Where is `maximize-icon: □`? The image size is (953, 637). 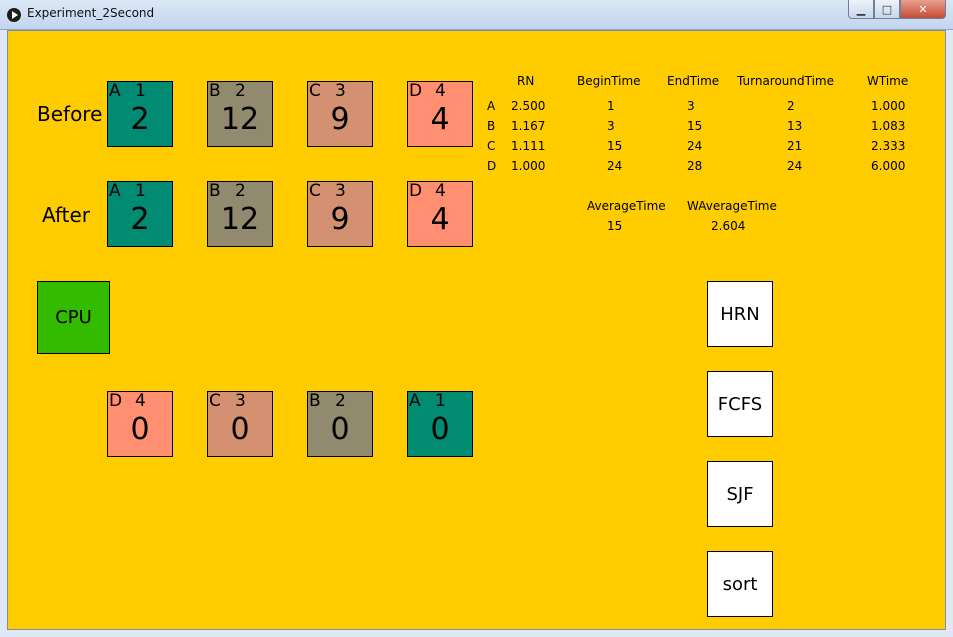 maximize-icon: □ is located at coordinates (887, 9).